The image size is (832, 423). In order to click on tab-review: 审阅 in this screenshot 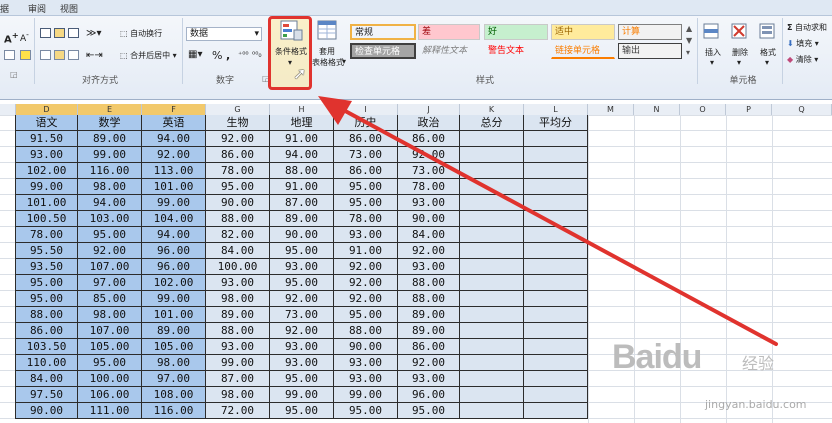, I will do `click(37, 8)`.